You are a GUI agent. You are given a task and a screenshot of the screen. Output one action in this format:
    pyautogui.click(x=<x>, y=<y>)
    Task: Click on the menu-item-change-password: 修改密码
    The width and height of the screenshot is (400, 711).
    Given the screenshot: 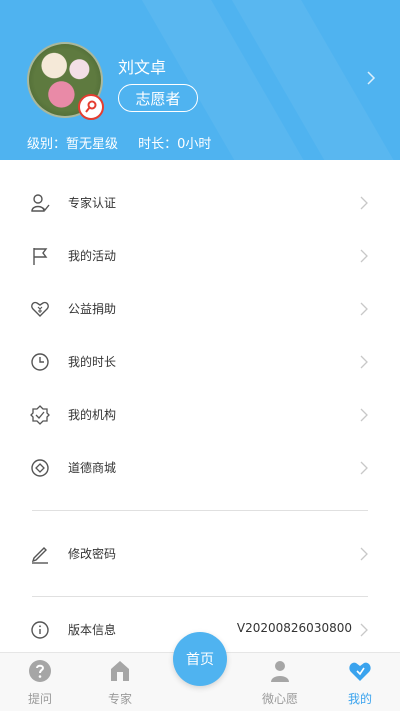 What is the action you would take?
    pyautogui.click(x=200, y=553)
    